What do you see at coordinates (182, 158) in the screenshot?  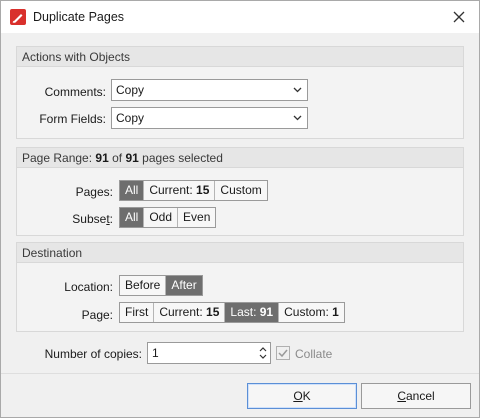 I see `page-range-suffix: pages selected` at bounding box center [182, 158].